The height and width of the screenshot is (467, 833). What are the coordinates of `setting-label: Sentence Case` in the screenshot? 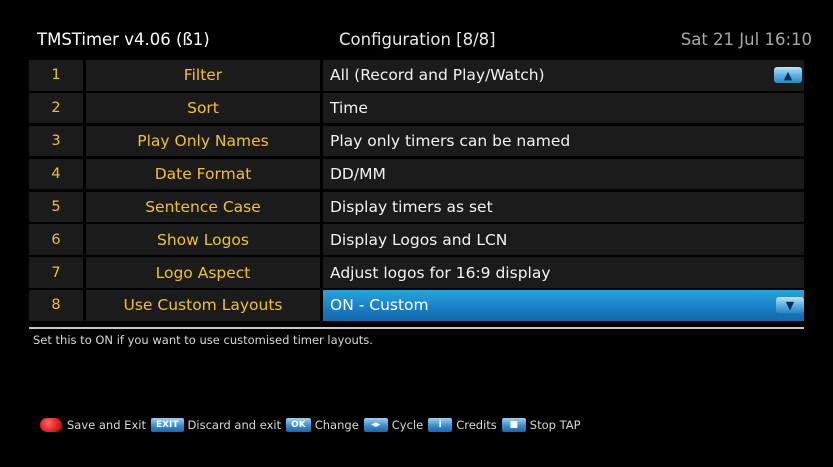 It's located at (203, 207).